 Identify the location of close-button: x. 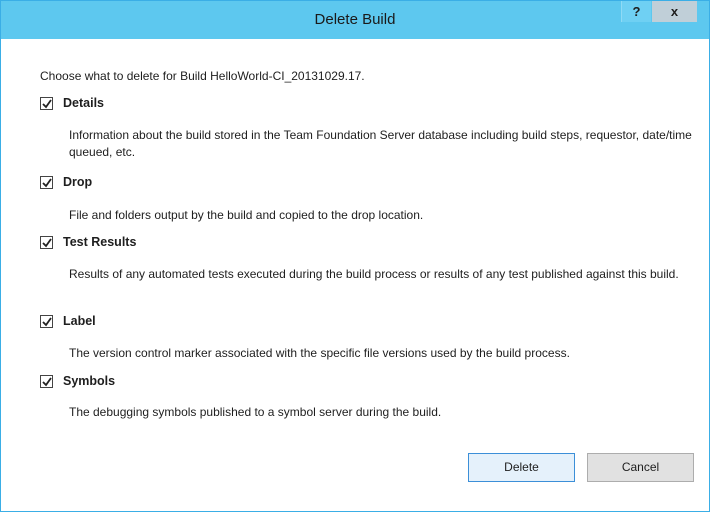
(674, 11).